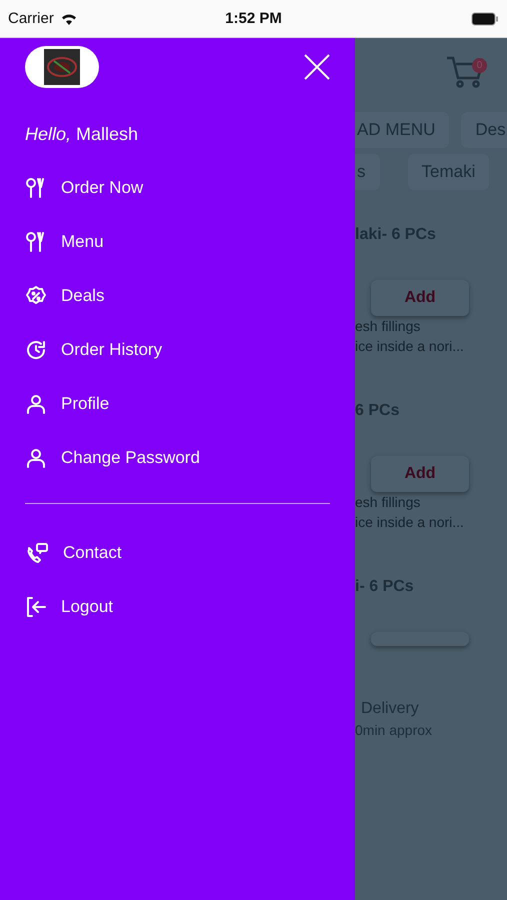 The height and width of the screenshot is (900, 507). I want to click on menu-item: Logout, so click(177, 607).